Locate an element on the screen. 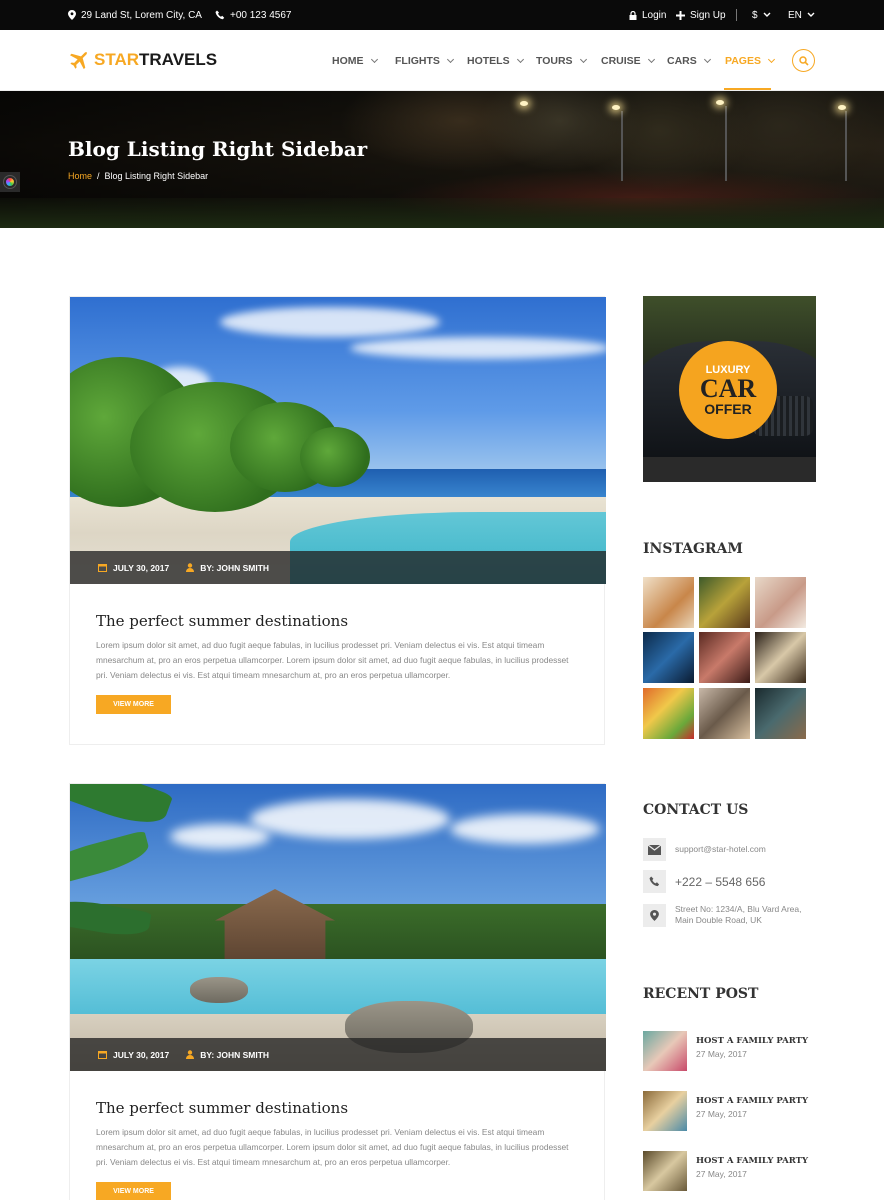 The image size is (884, 1200). foliage is located at coordinates (335, 457).